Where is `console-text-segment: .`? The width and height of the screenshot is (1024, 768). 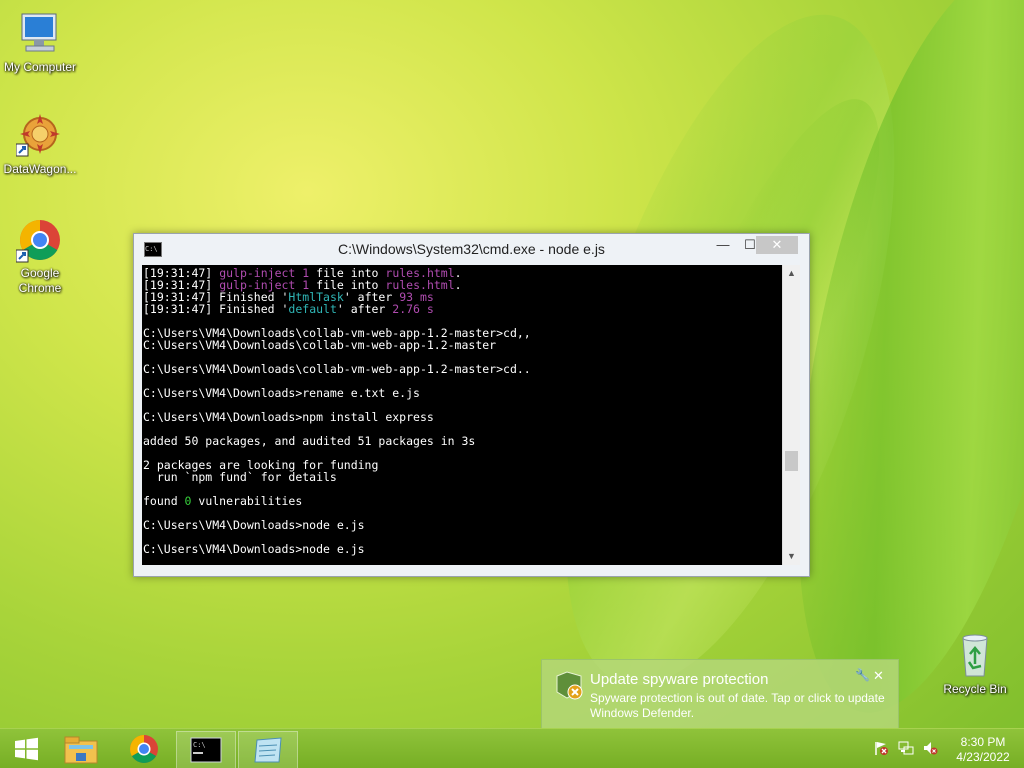 console-text-segment: . is located at coordinates (458, 285).